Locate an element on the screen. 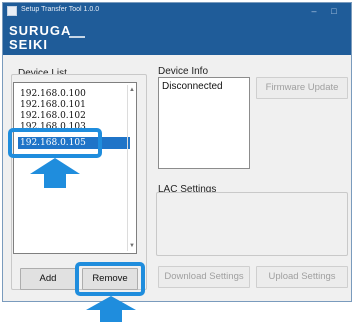 The width and height of the screenshot is (354, 322). device-item-102: 192.168.0.102 is located at coordinates (53, 116).